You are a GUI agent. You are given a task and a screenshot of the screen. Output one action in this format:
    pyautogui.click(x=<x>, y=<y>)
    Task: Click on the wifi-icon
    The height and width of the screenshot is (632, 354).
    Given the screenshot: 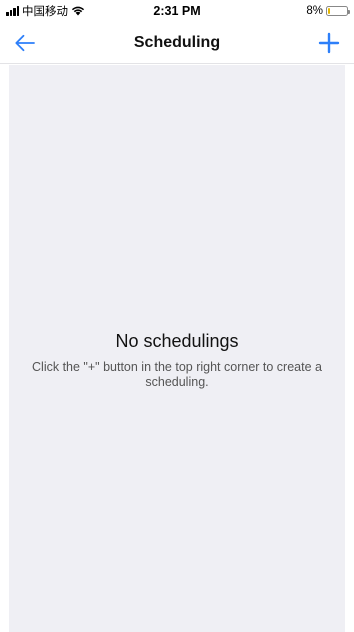 What is the action you would take?
    pyautogui.click(x=78, y=11)
    